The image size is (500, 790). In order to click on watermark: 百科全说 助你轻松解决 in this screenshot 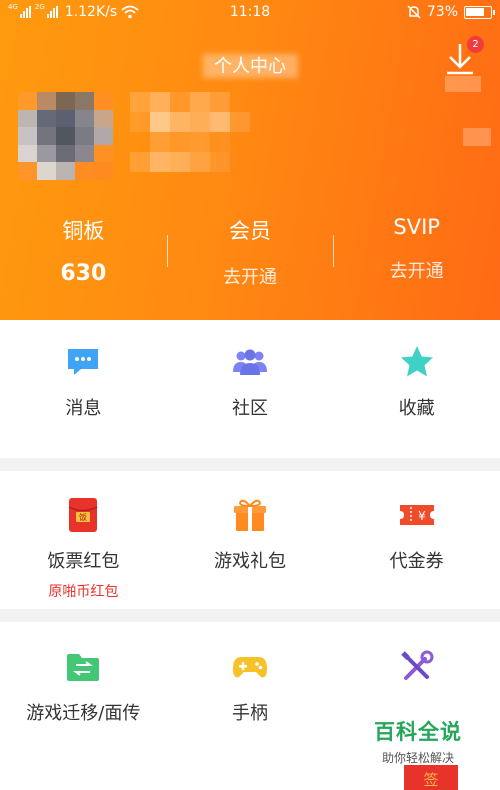, I will do `click(418, 741)`.